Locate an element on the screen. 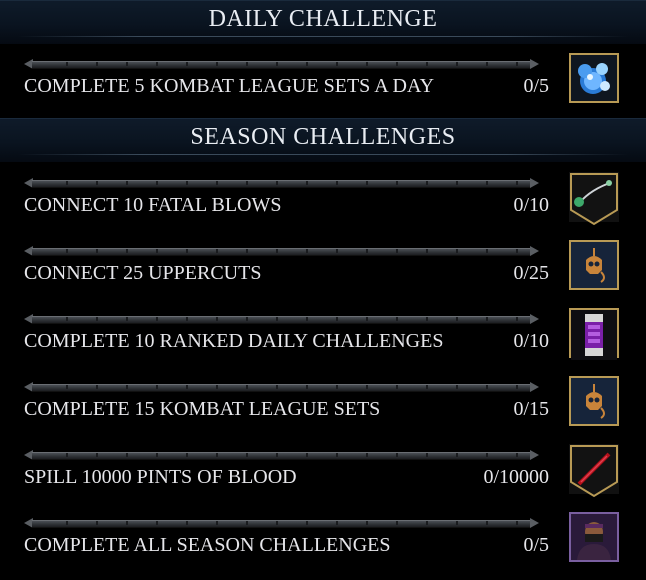  challenge-row-daily-0: COMPLETE 5 KOMBAT LEAGUE SETS A DAY 0/5 is located at coordinates (323, 87).